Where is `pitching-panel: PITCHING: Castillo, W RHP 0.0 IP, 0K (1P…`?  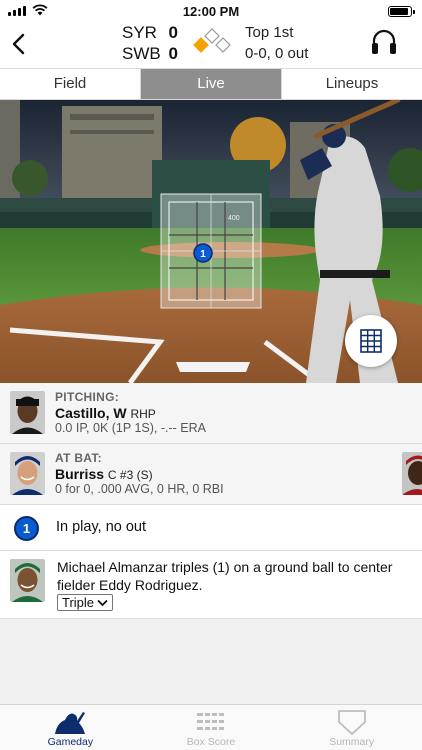 pitching-panel: PITCHING: Castillo, W RHP 0.0 IP, 0K (1P… is located at coordinates (211, 413).